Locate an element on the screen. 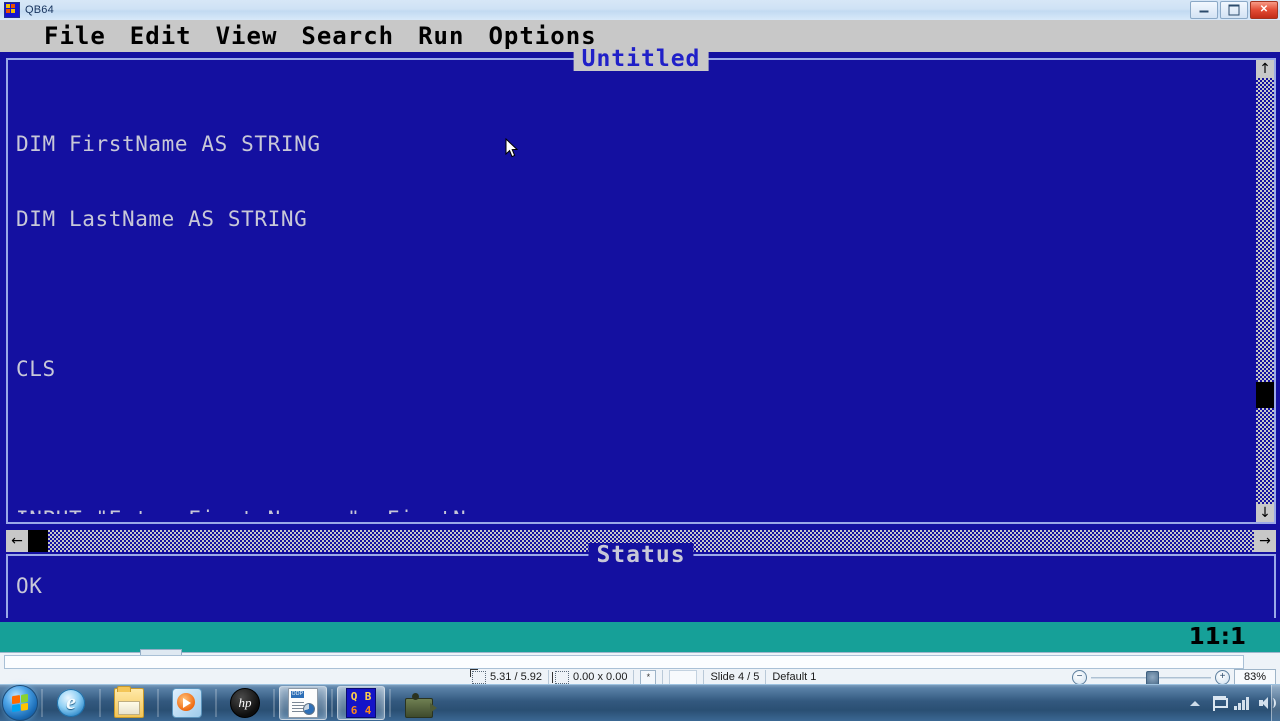  odp-document-icon: ODP is located at coordinates (303, 703).